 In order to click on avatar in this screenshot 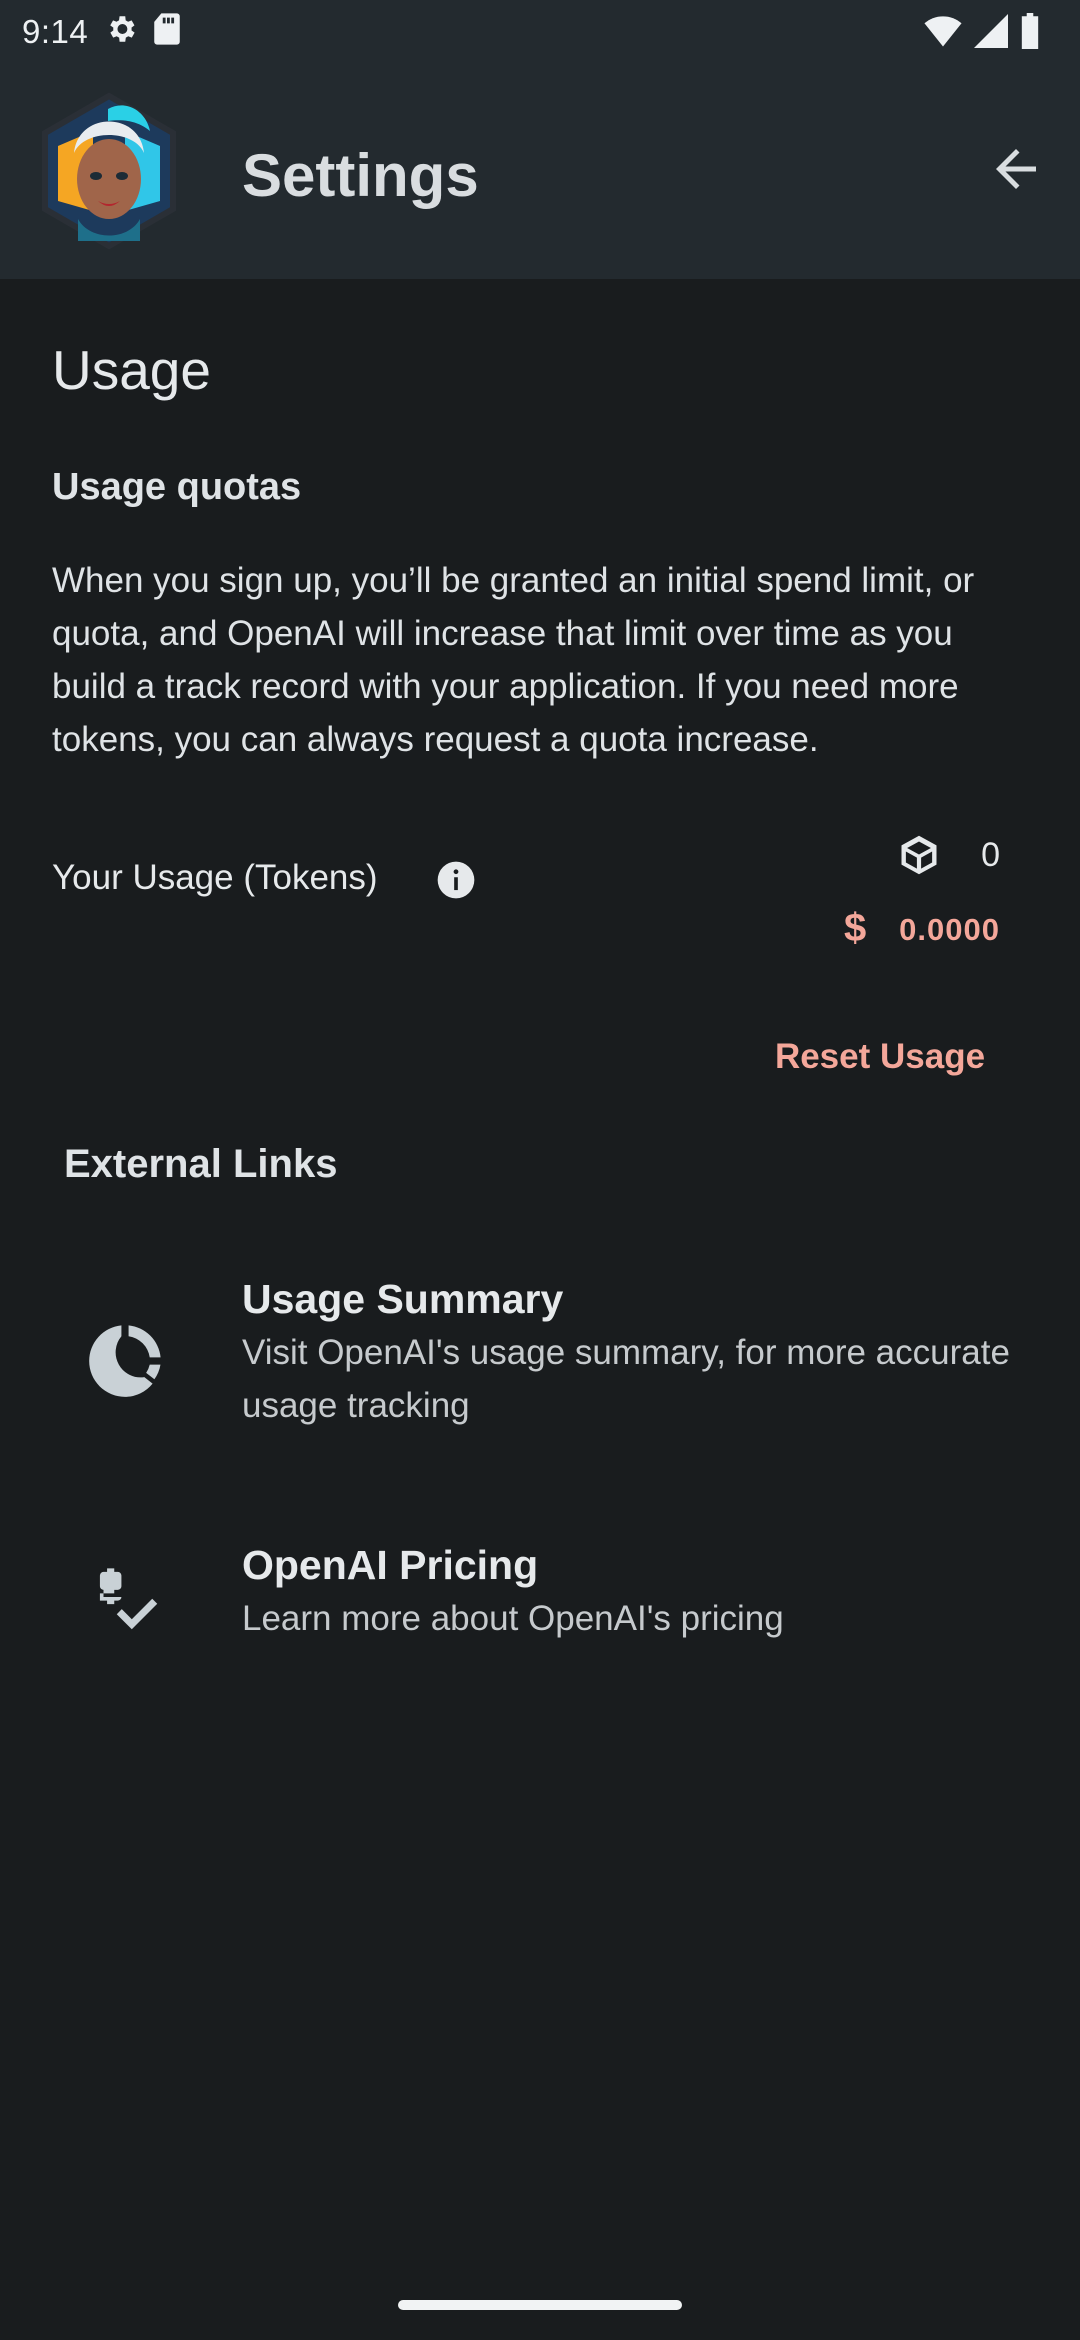, I will do `click(109, 171)`.